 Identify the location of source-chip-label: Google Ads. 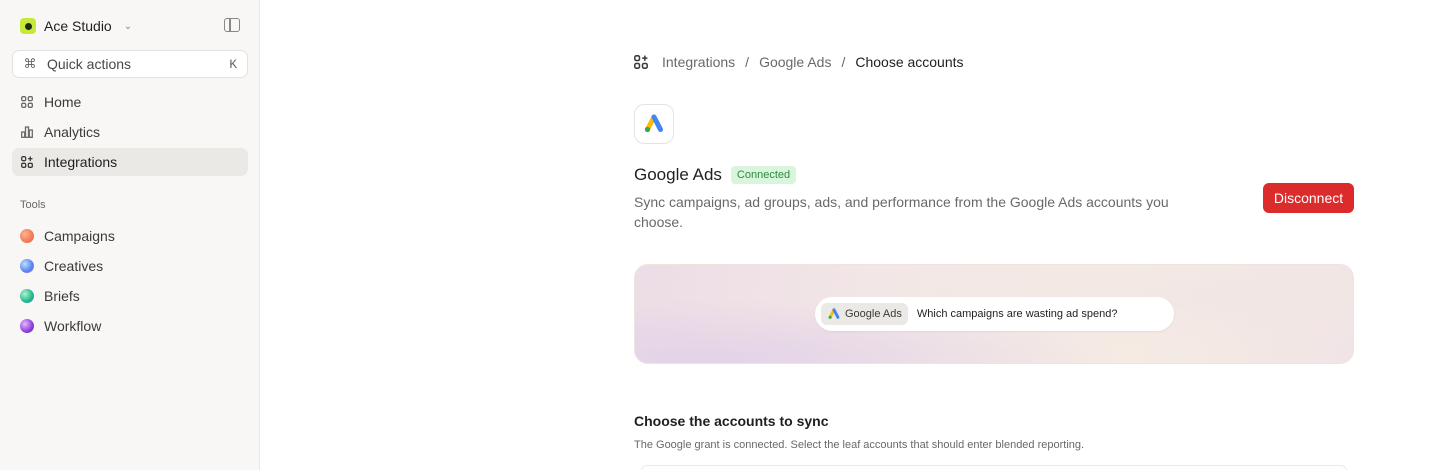
(873, 314).